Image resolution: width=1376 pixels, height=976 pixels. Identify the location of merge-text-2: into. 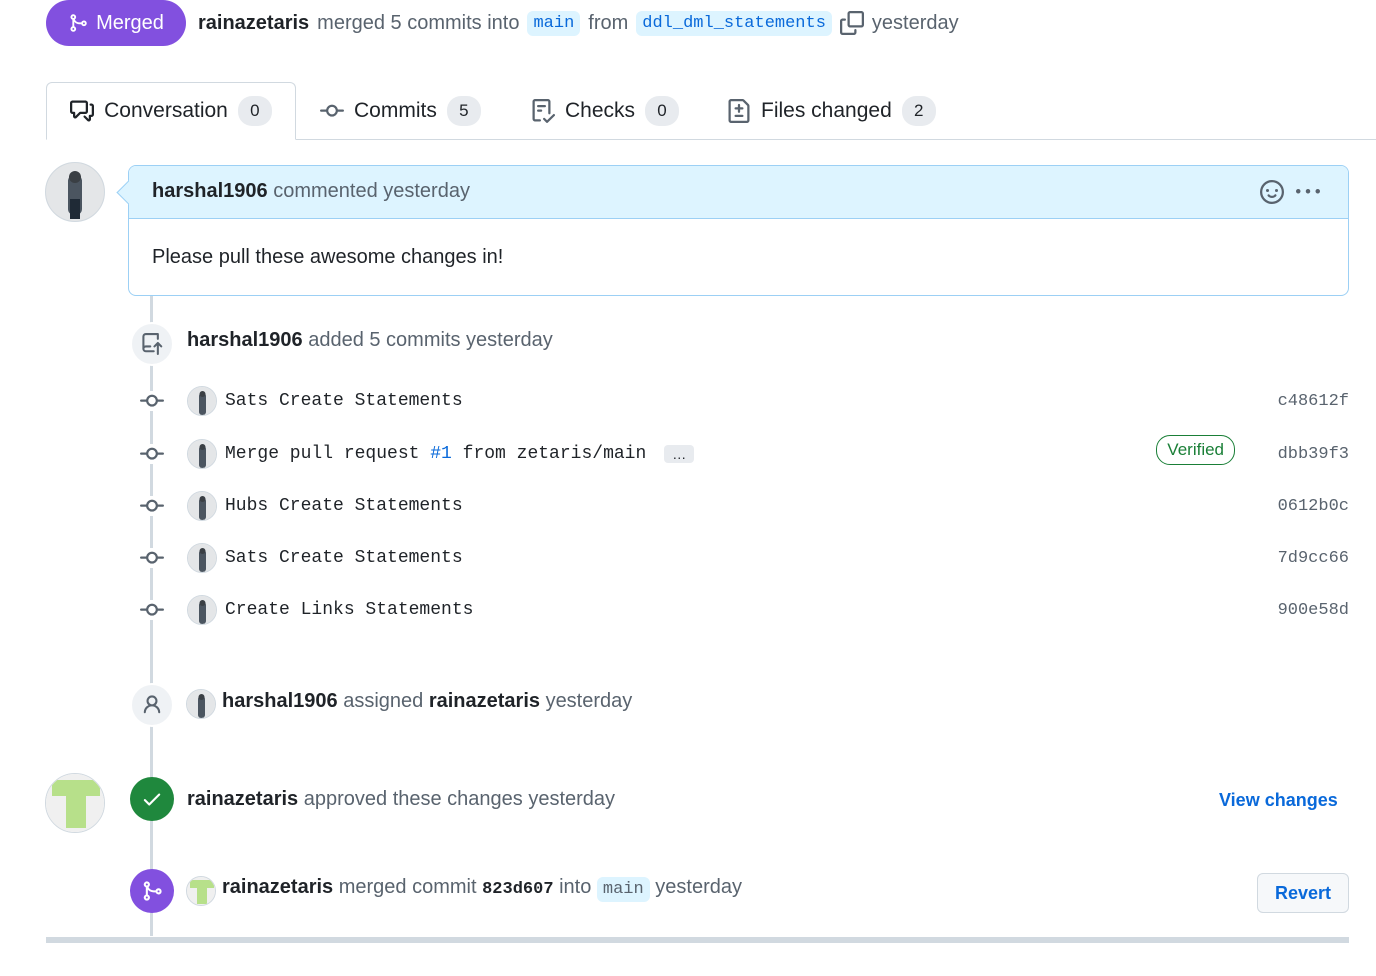
(575, 887).